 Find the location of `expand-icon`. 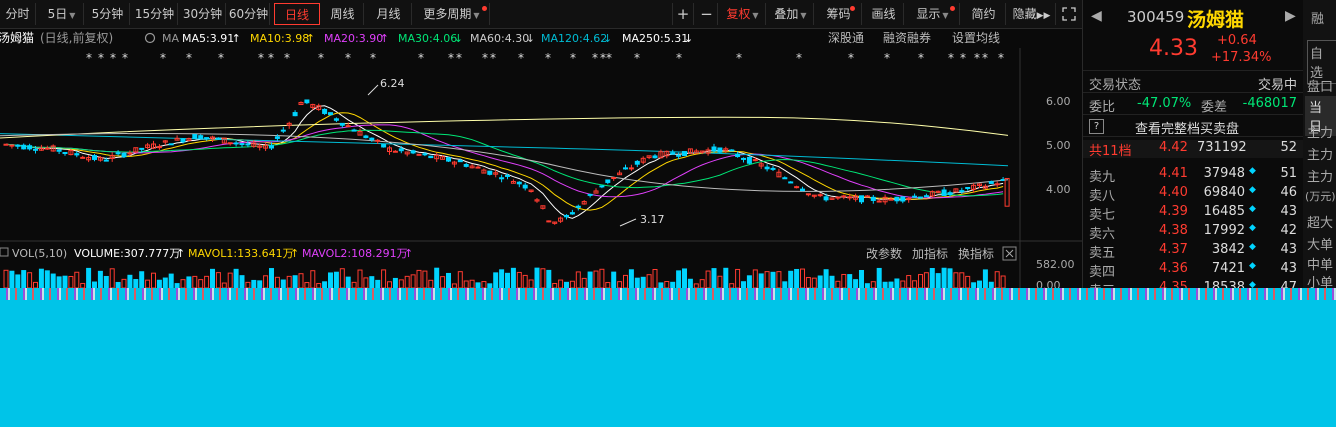

expand-icon is located at coordinates (1069, 14).